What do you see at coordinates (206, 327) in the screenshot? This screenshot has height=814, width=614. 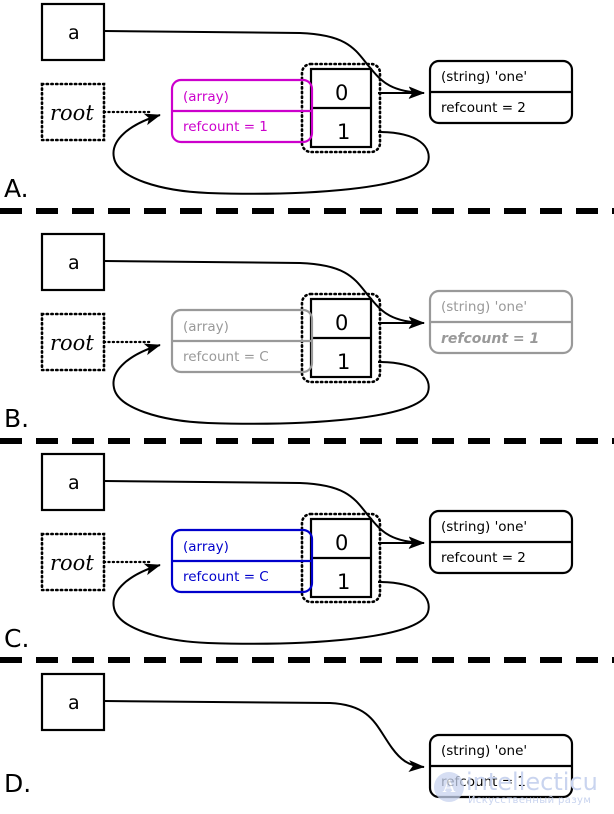 I see `array-type-label-b: (array)` at bounding box center [206, 327].